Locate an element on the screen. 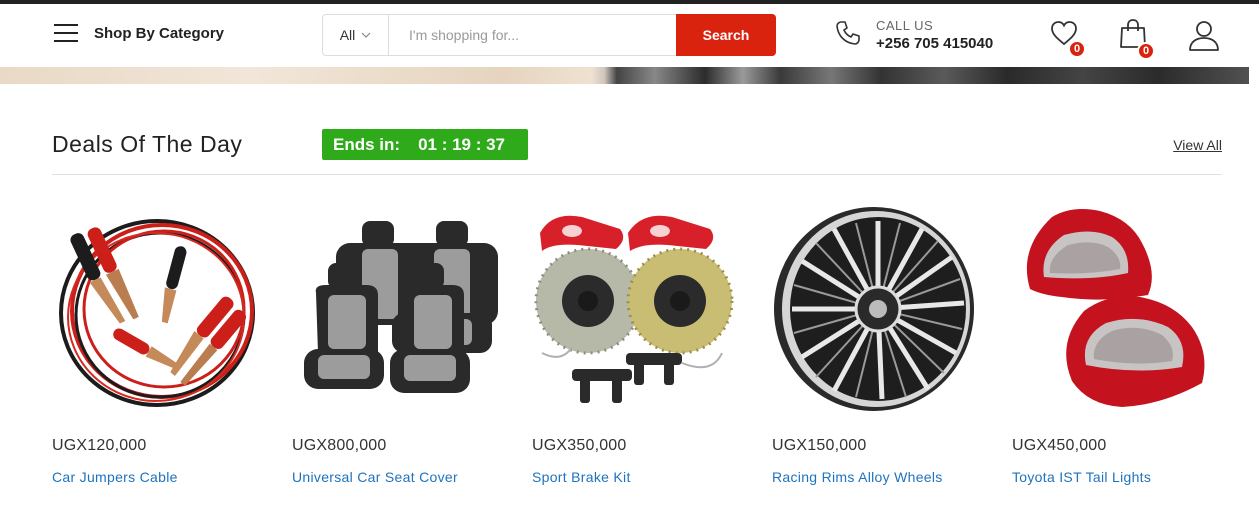 The width and height of the screenshot is (1259, 511). countdown-timer: 01 : 19 : 37 is located at coordinates (462, 144).